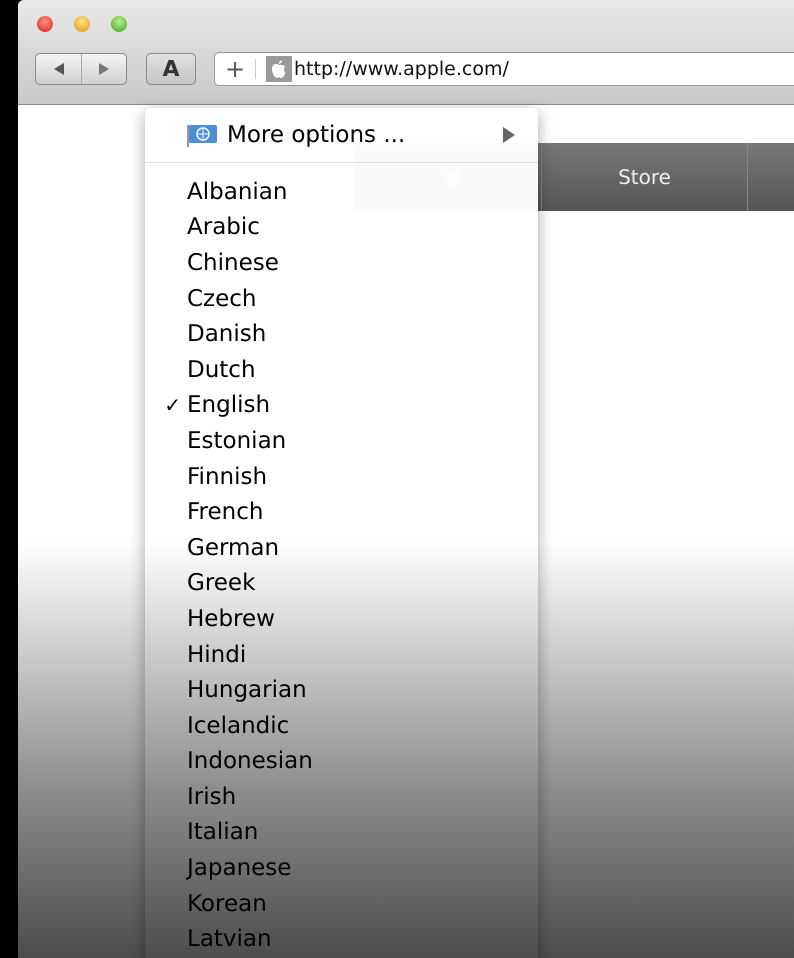 This screenshot has height=958, width=794. What do you see at coordinates (228, 405) in the screenshot?
I see `language-item: English` at bounding box center [228, 405].